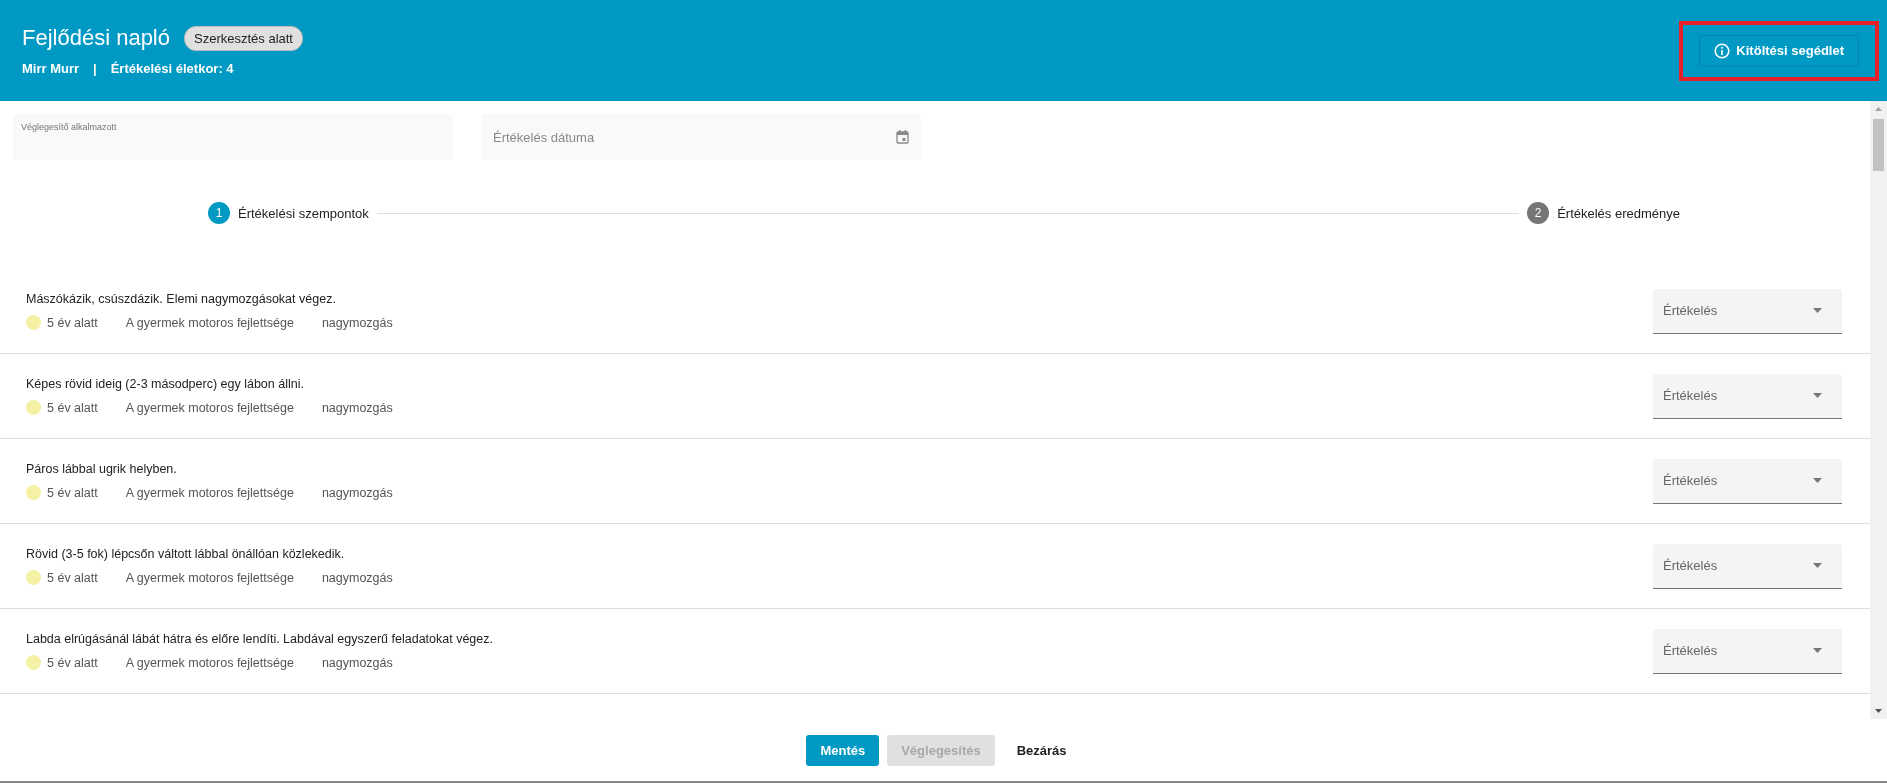 Image resolution: width=1887 pixels, height=783 pixels. Describe the element at coordinates (186, 554) in the screenshot. I see `criterion-text: Rövid (3-5 fok) lépcsőn váltott lábbal önállóan közlekedik.` at that location.